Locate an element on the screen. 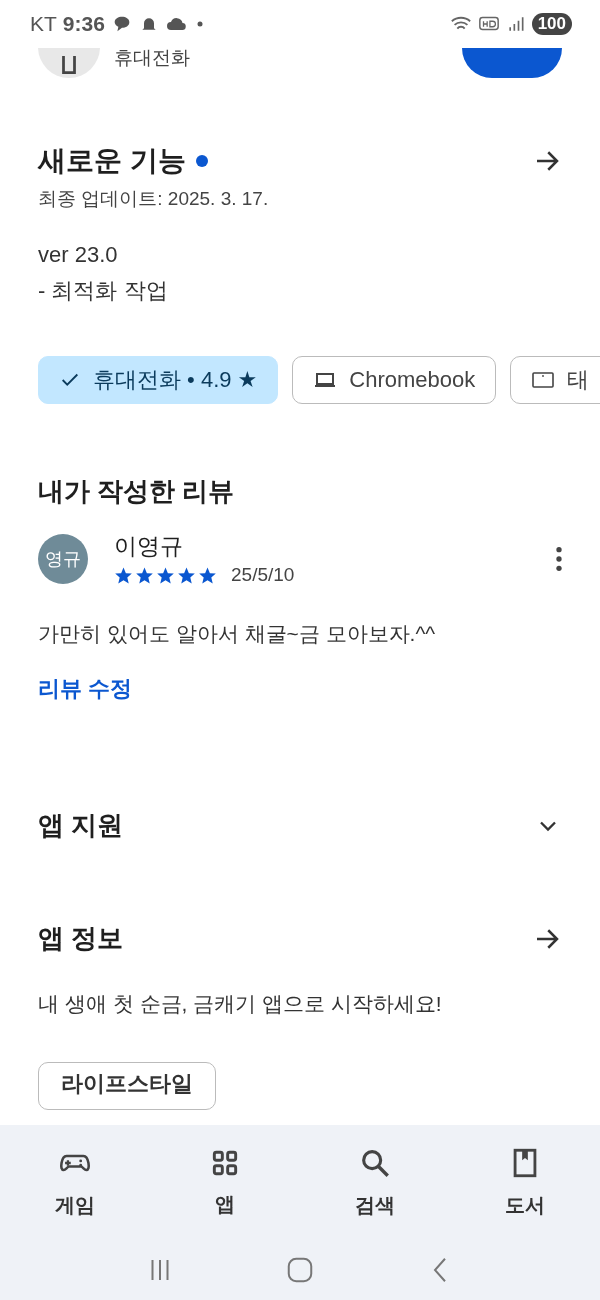 The height and width of the screenshot is (1300, 600). more-icon is located at coordinates (559, 558).